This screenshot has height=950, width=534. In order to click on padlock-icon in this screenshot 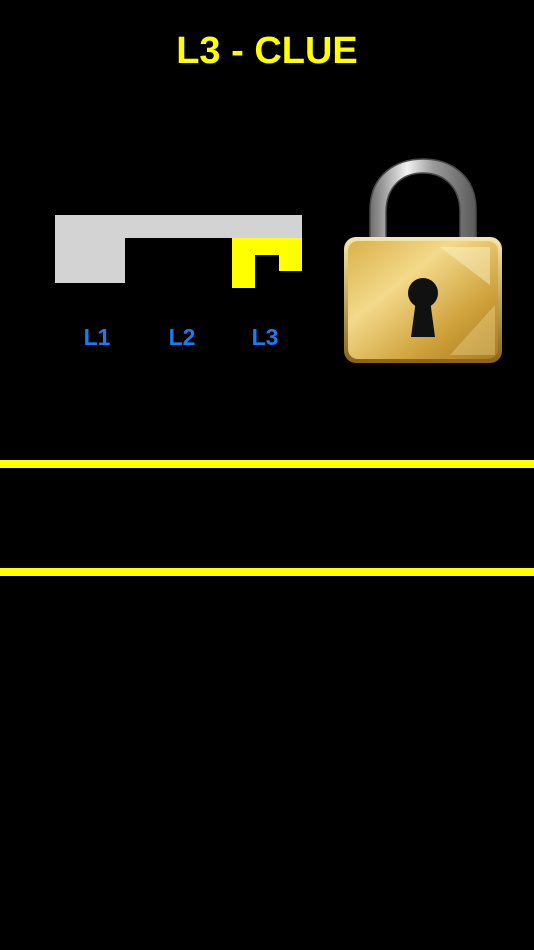, I will do `click(423, 261)`.